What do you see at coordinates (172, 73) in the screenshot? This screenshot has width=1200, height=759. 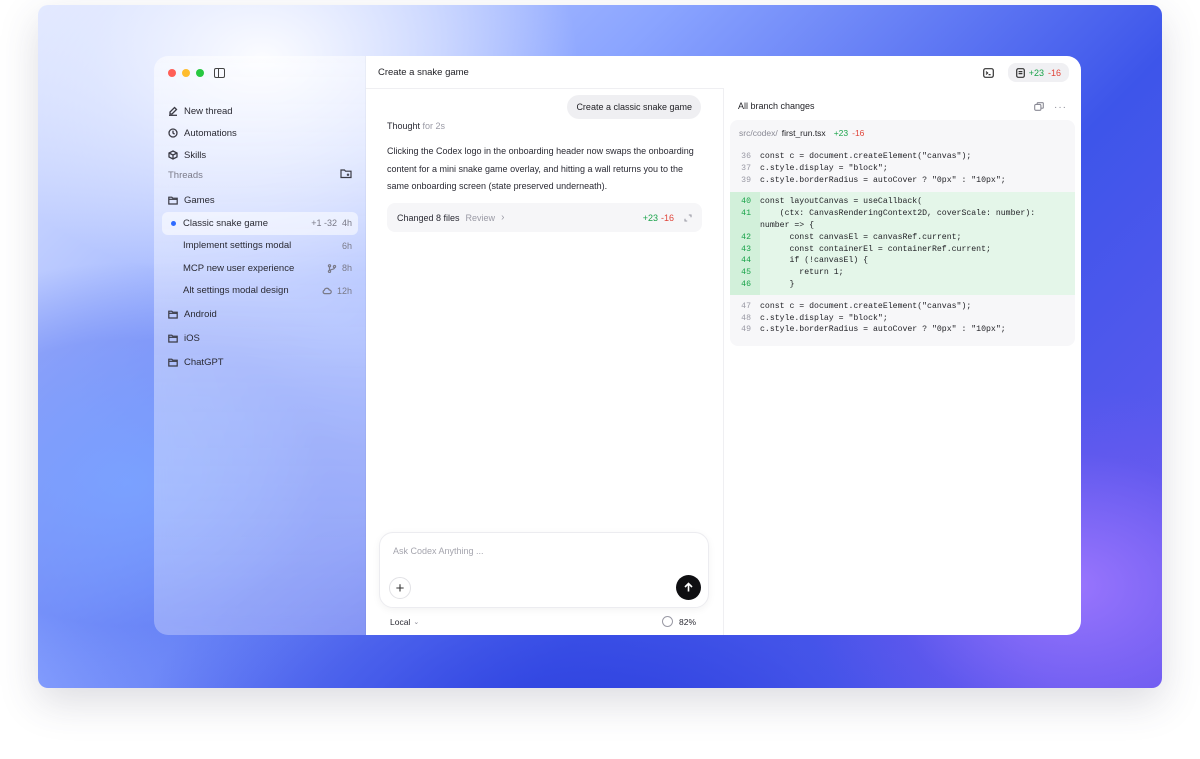 I see `close-window-button` at bounding box center [172, 73].